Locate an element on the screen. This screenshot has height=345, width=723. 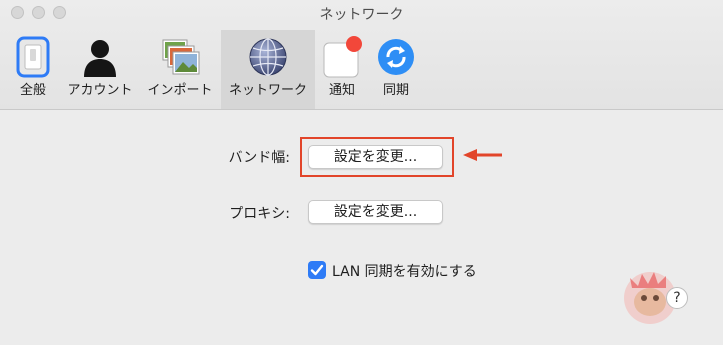
tab-network: ネットワーク is located at coordinates (268, 69).